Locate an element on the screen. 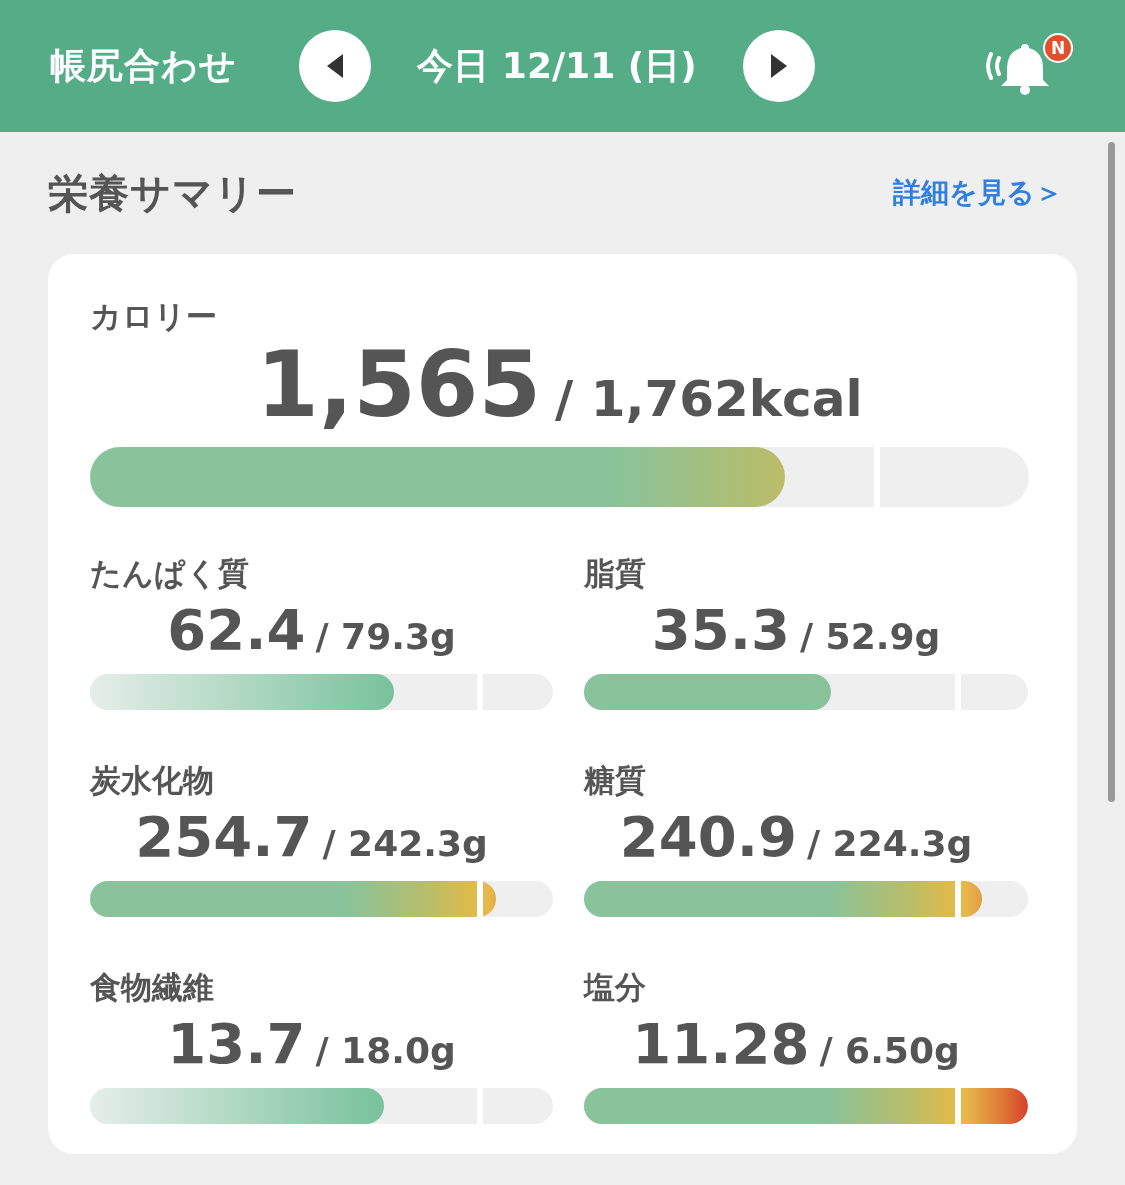  nutrient-target: / 52.9g is located at coordinates (870, 636).